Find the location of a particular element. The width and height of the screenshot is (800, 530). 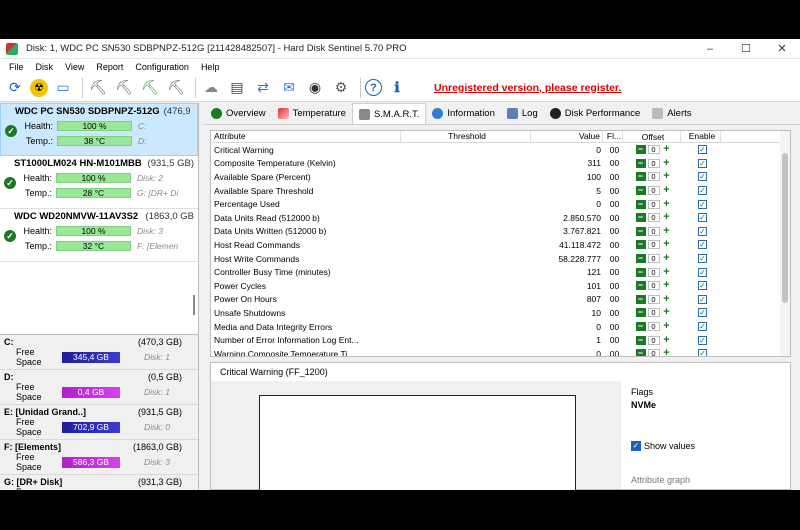

smart-row: Power On Hours 807 00−0 + ✓ is located at coordinates (500, 300).